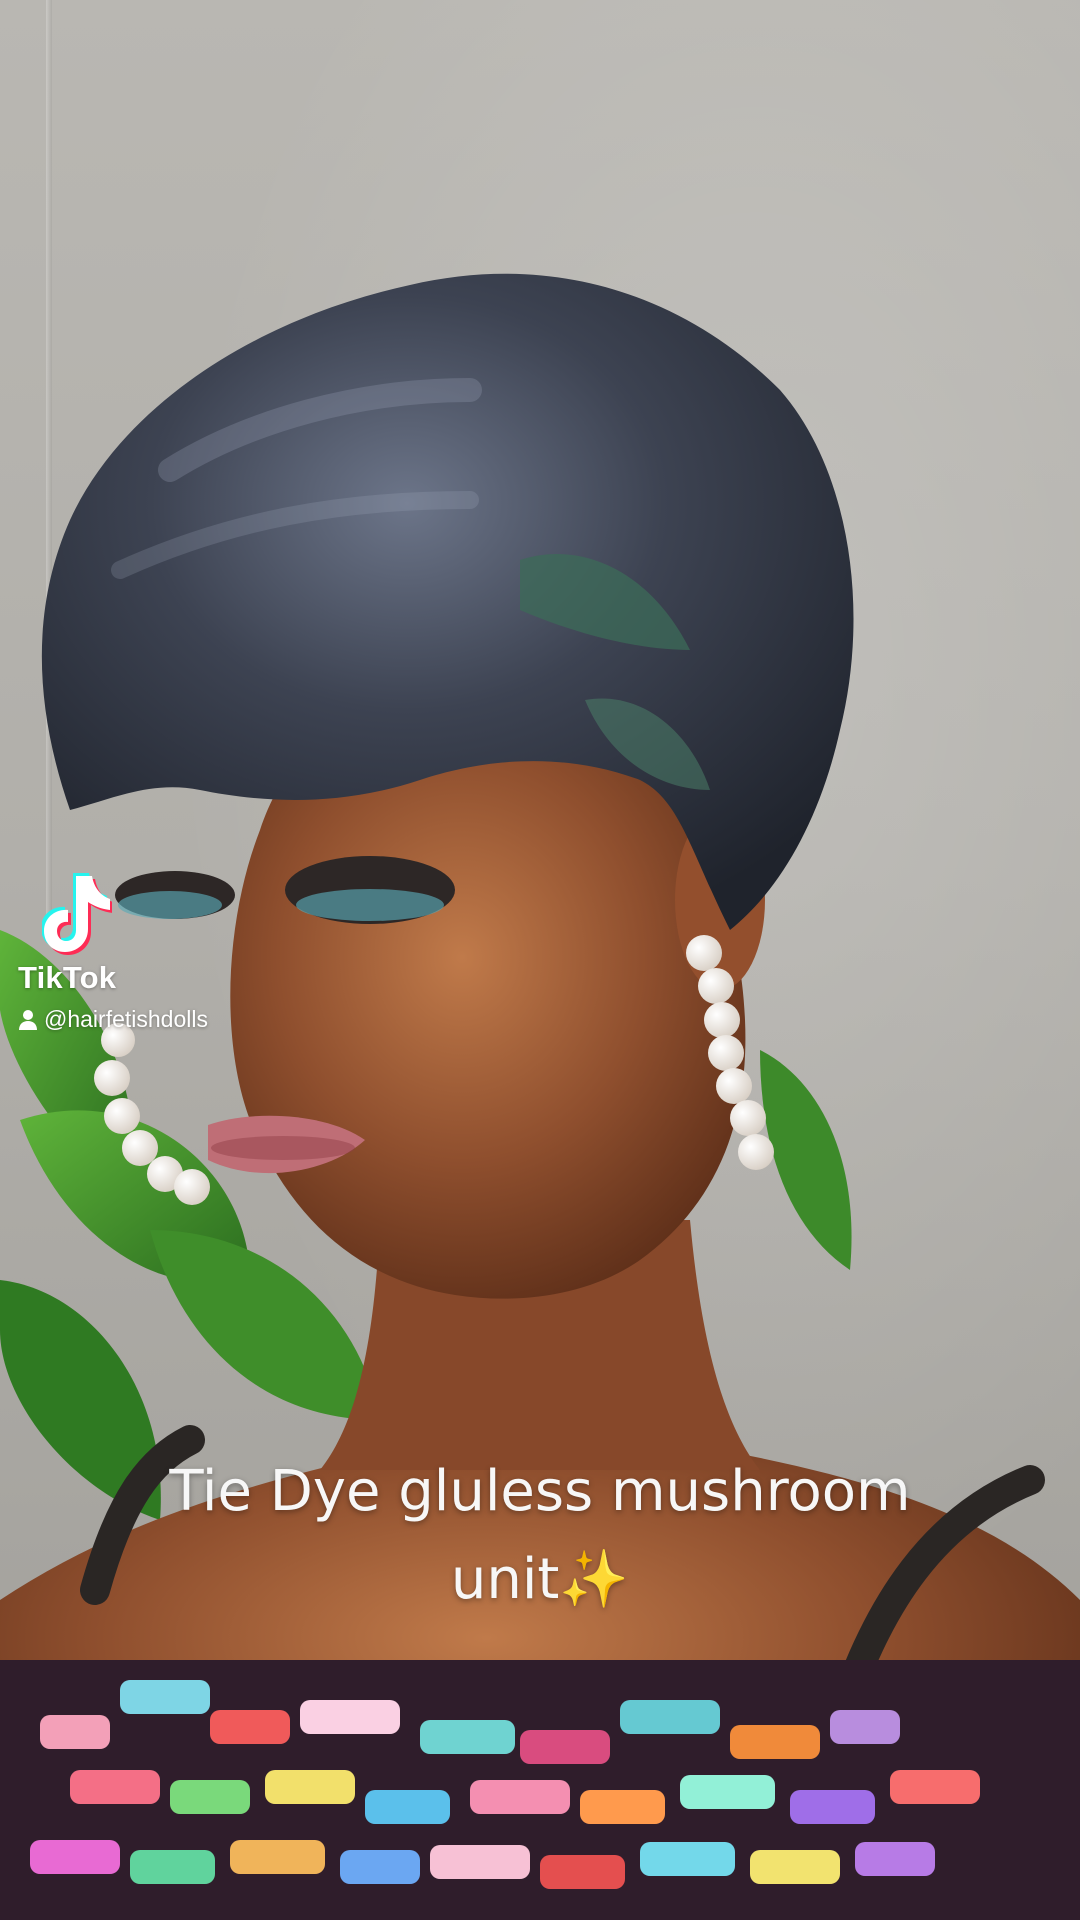 This screenshot has height=1920, width=1080. Describe the element at coordinates (126, 1019) in the screenshot. I see `creator-handle: @hairfetishdolls` at that location.